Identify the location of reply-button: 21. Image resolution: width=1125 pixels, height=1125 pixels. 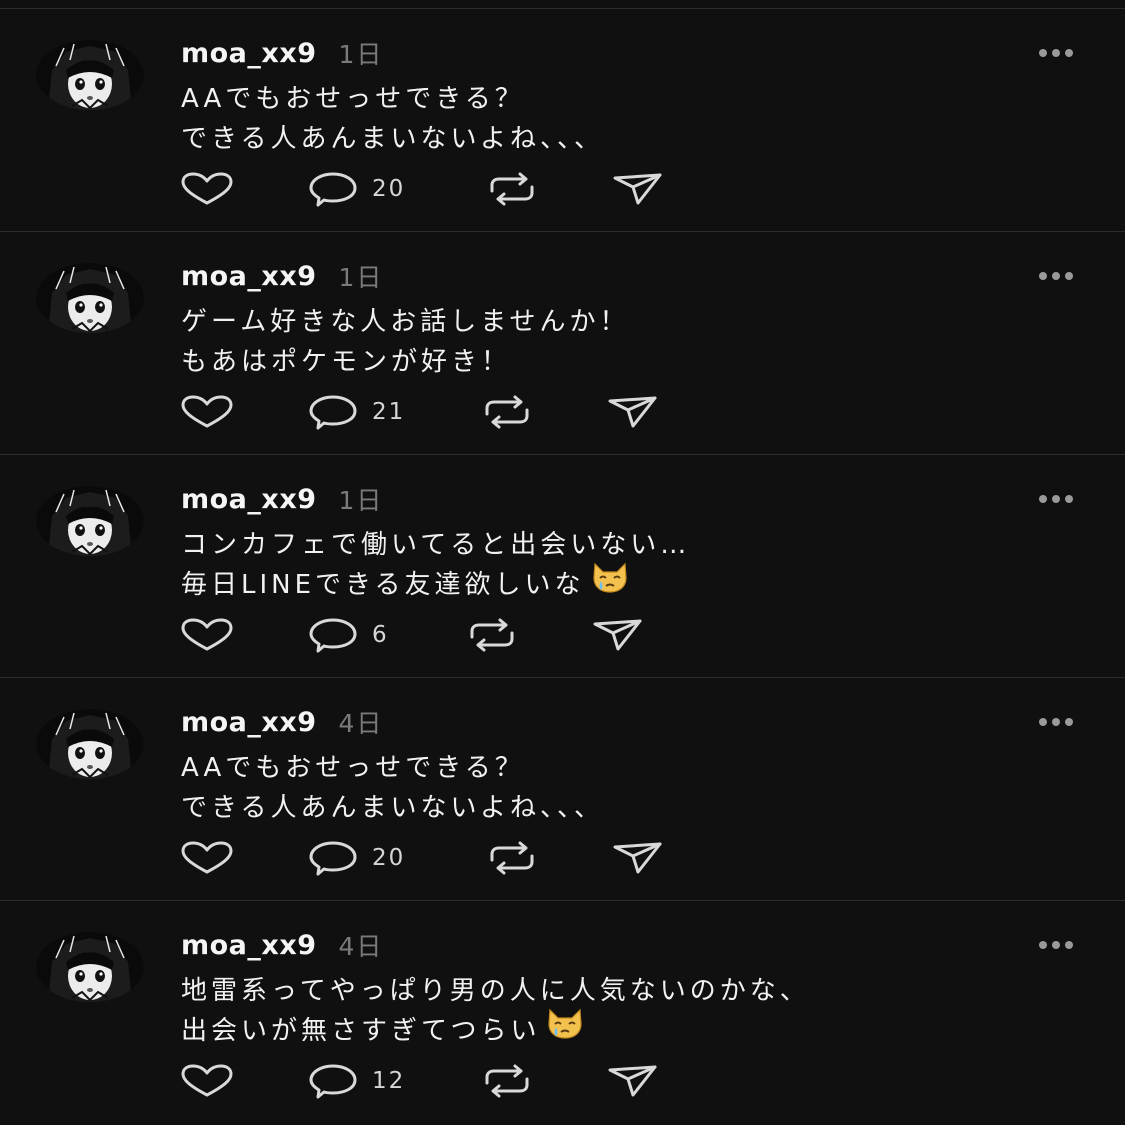
(356, 412).